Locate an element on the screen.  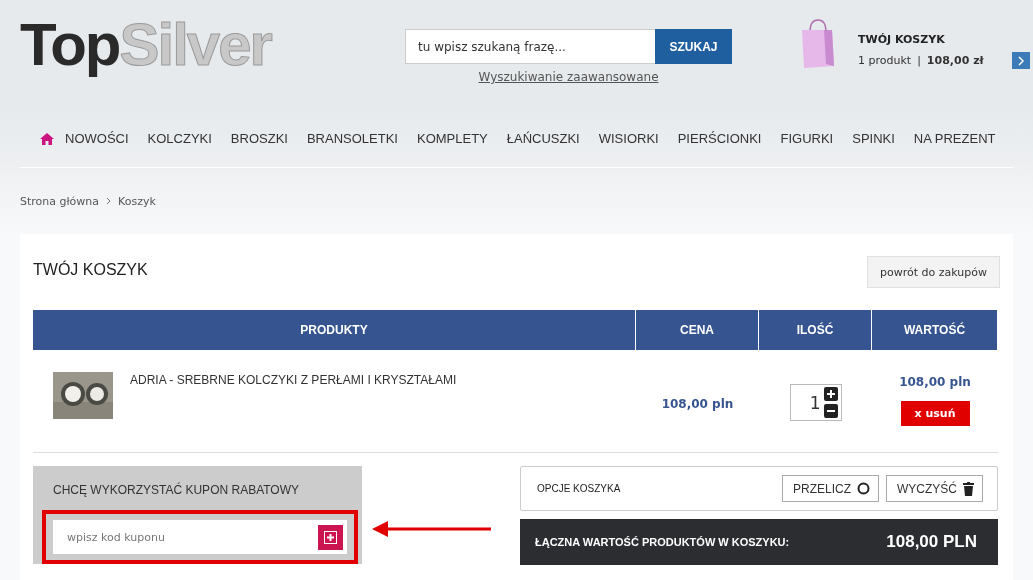
summary-total: 108,00 PLN is located at coordinates (931, 542).